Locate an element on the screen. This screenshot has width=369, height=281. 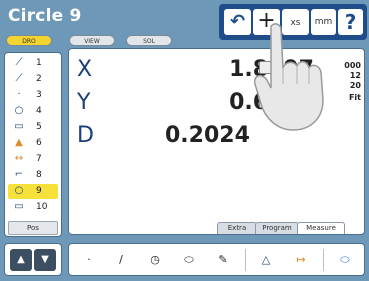
feature-item-5: ▭ 5 is located at coordinates (33, 127).